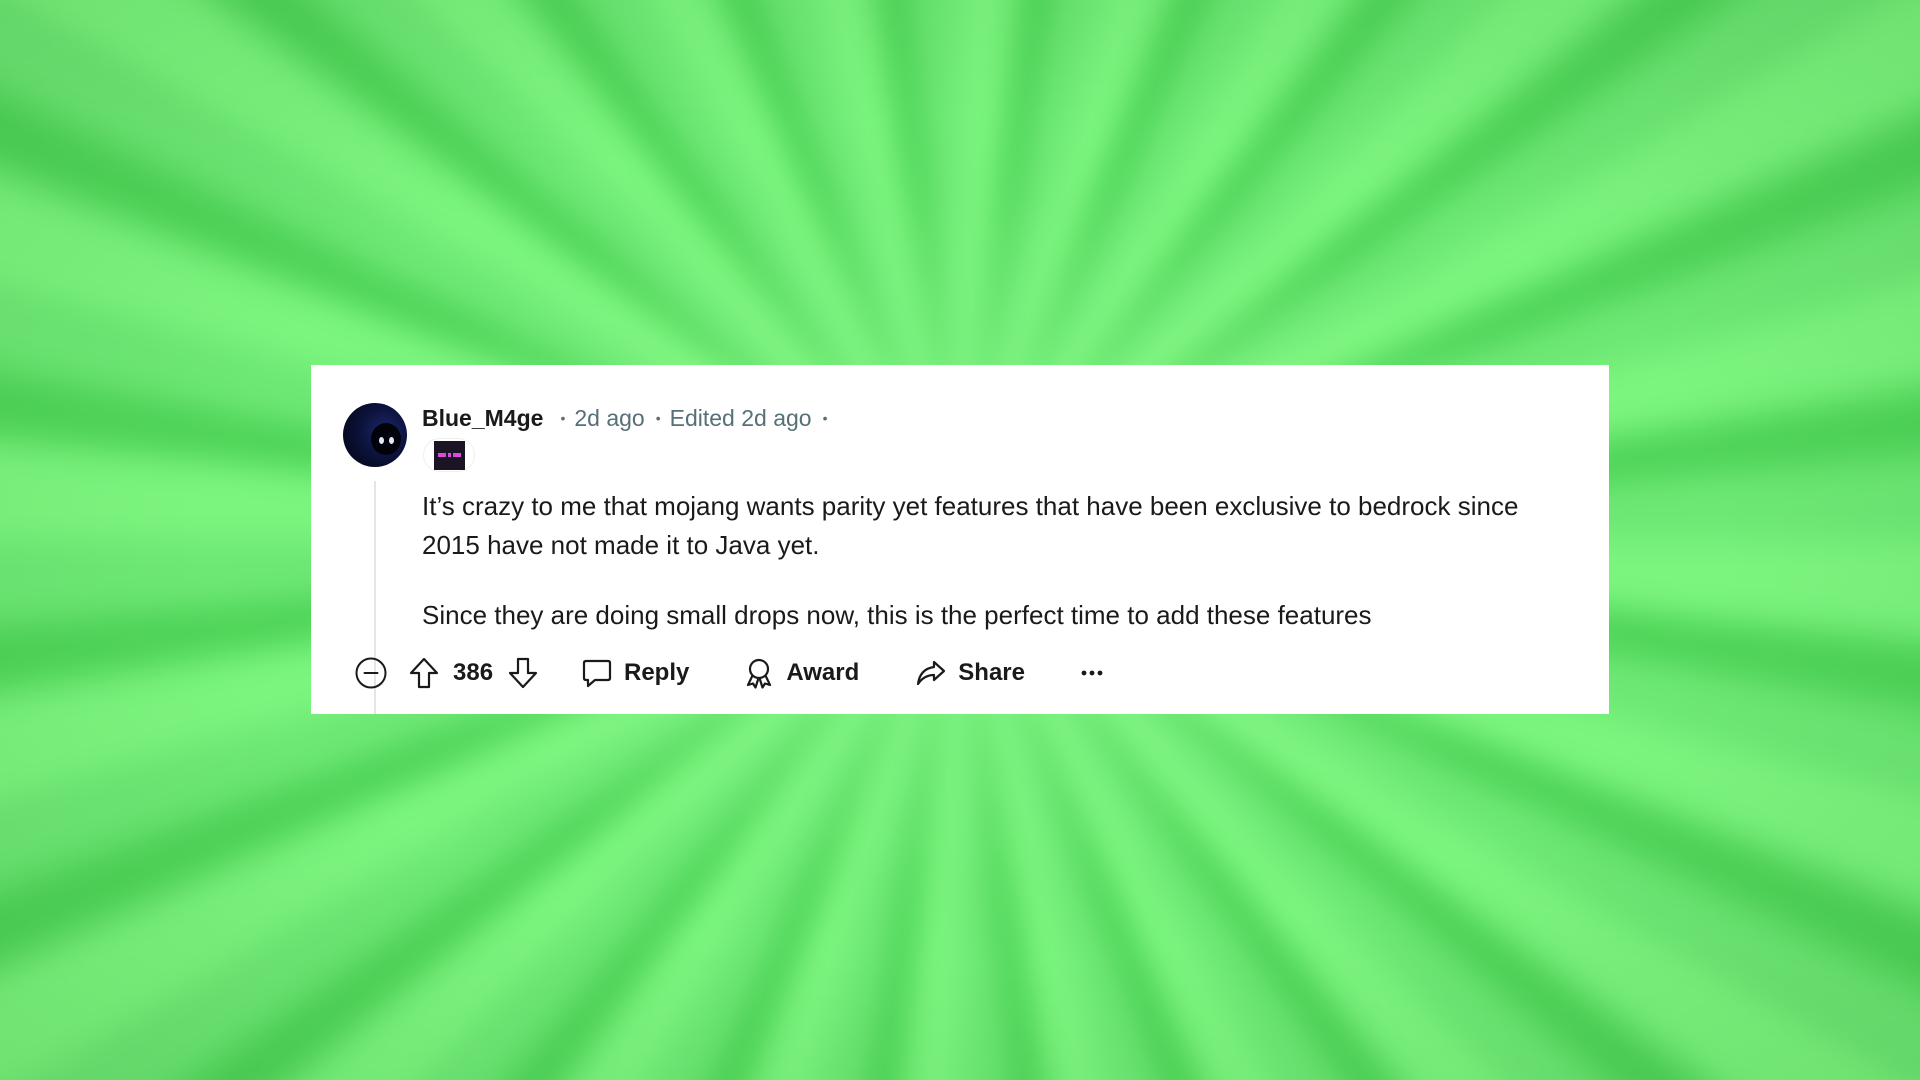 This screenshot has width=1920, height=1080. What do you see at coordinates (991, 672) in the screenshot?
I see `share-label: Share` at bounding box center [991, 672].